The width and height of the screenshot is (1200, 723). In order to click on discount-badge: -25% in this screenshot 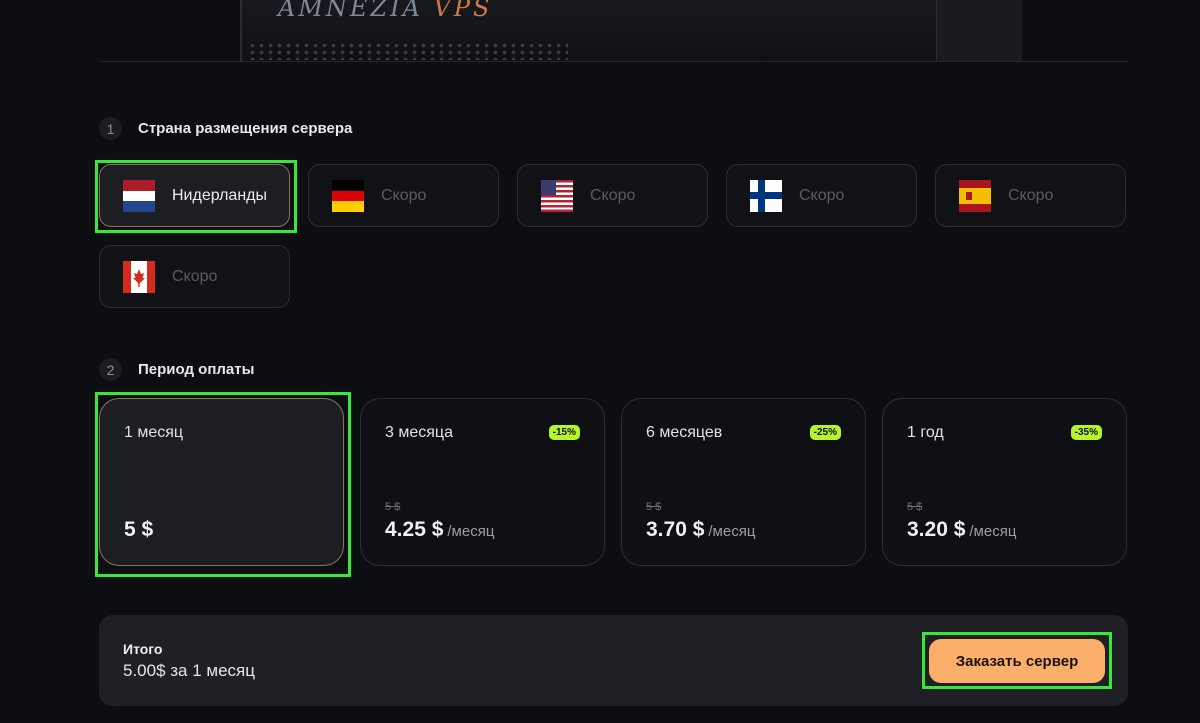, I will do `click(825, 432)`.